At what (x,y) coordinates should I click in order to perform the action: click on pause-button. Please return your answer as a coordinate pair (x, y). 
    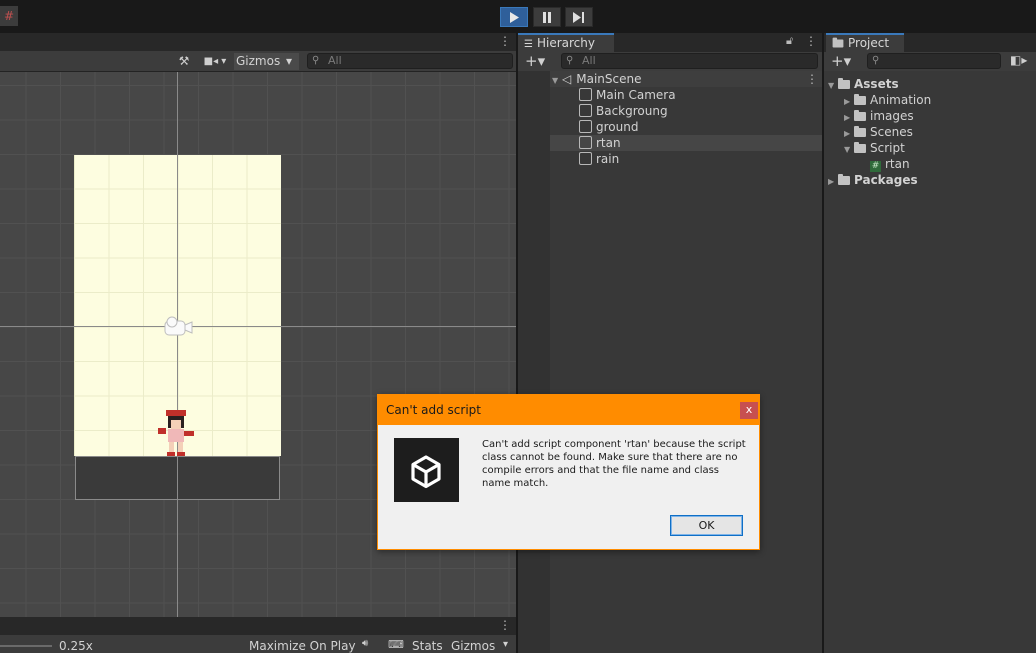
    Looking at the image, I should click on (547, 17).